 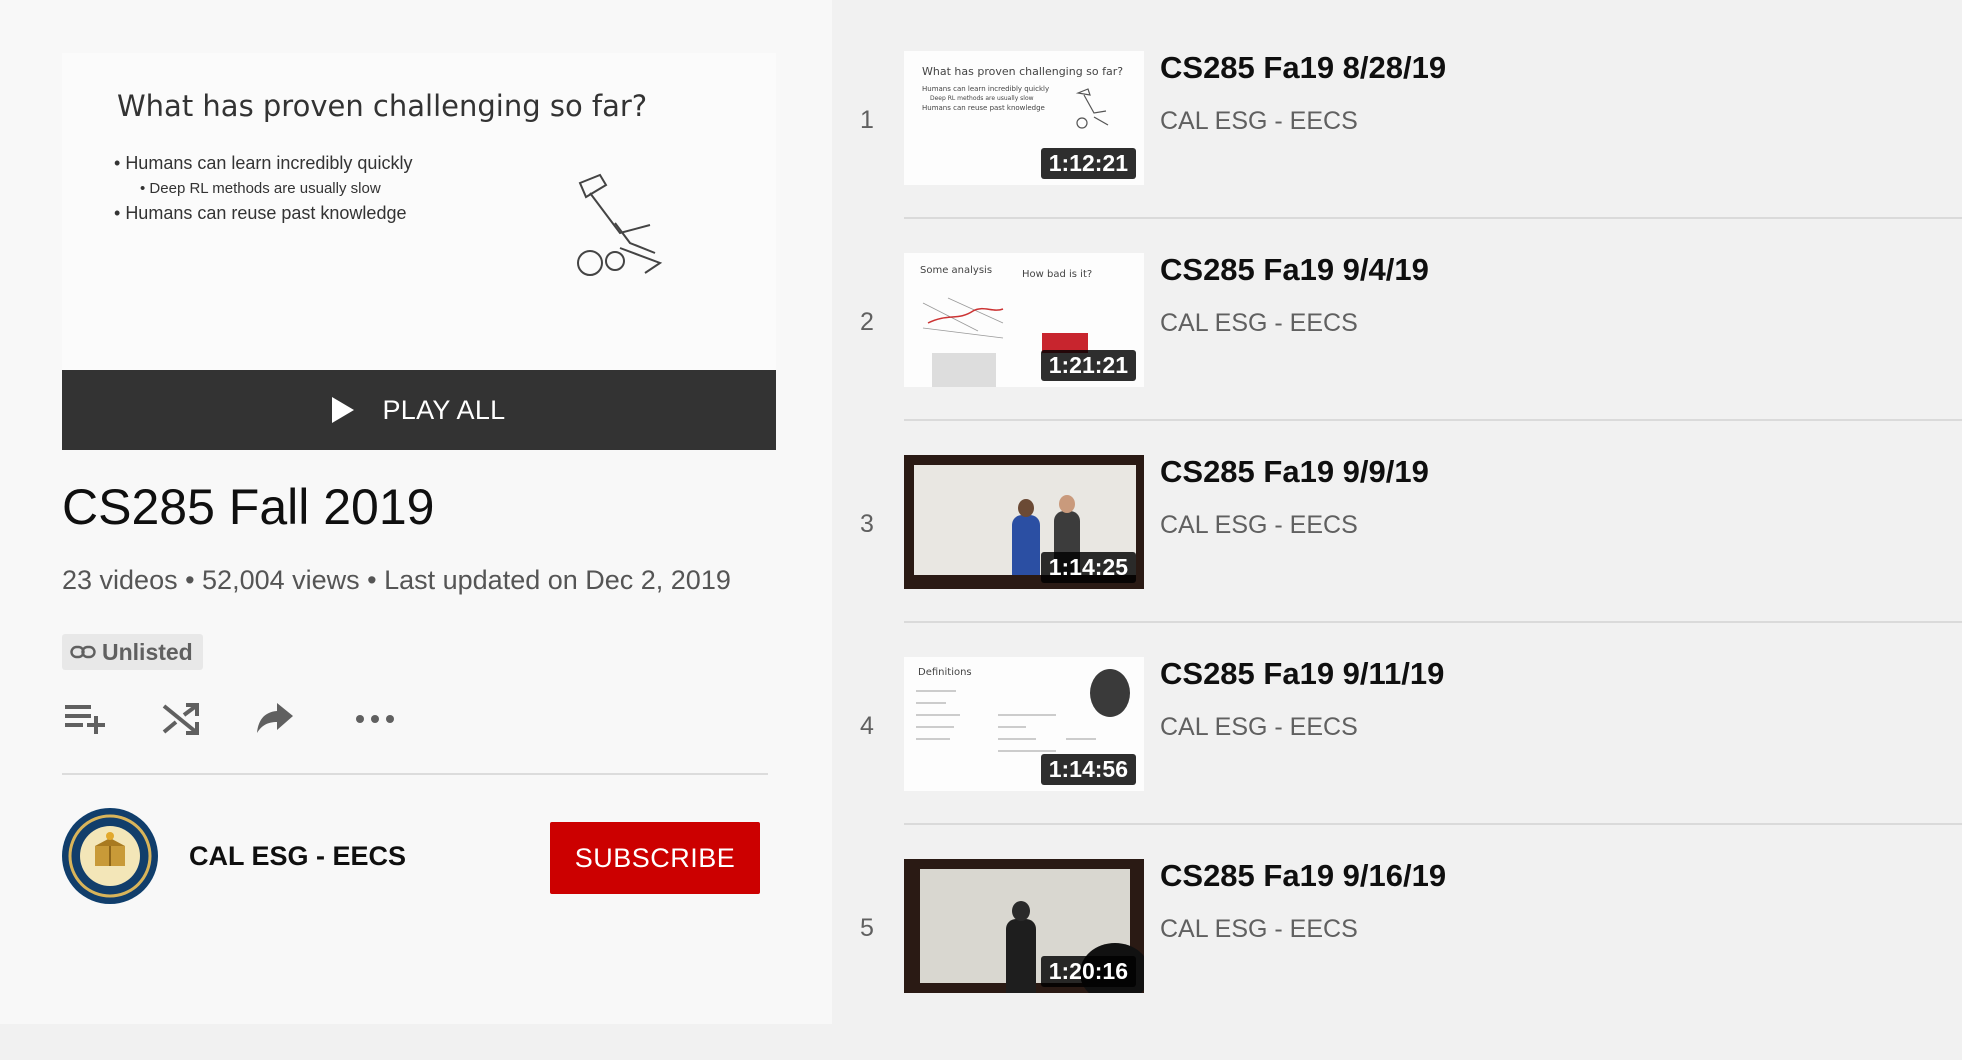 I want to click on video-thumbnail: 1:20:16, so click(x=1024, y=926).